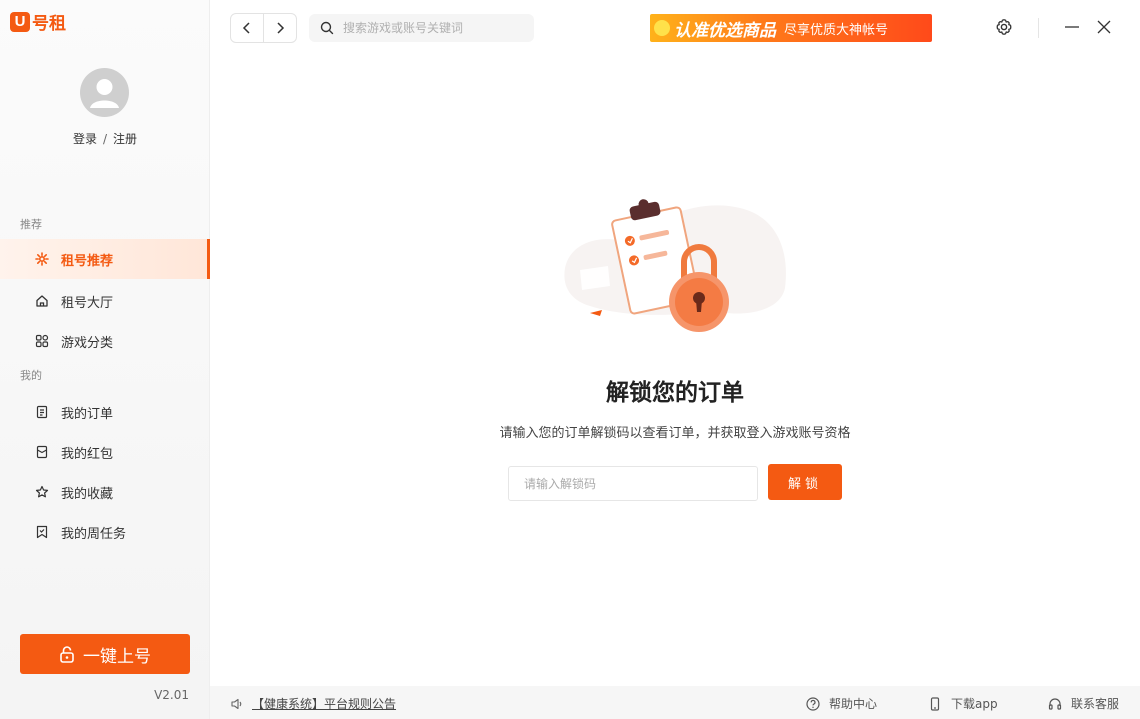  Describe the element at coordinates (675, 393) in the screenshot. I see `page-title: 解锁您的订单` at that location.